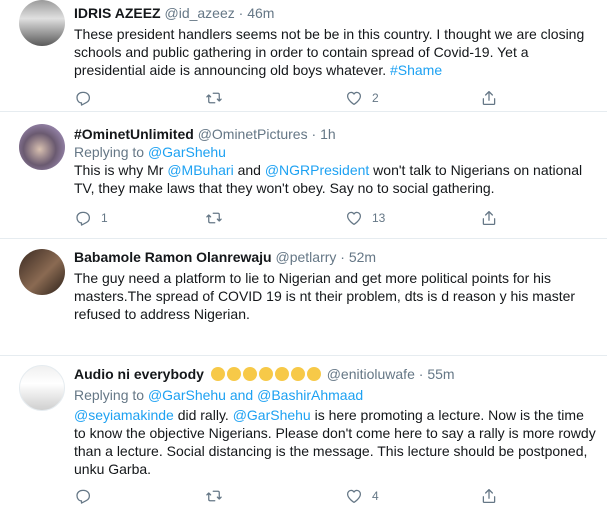 Image resolution: width=607 pixels, height=512 pixels. I want to click on author-handle: @petlarry, so click(306, 257).